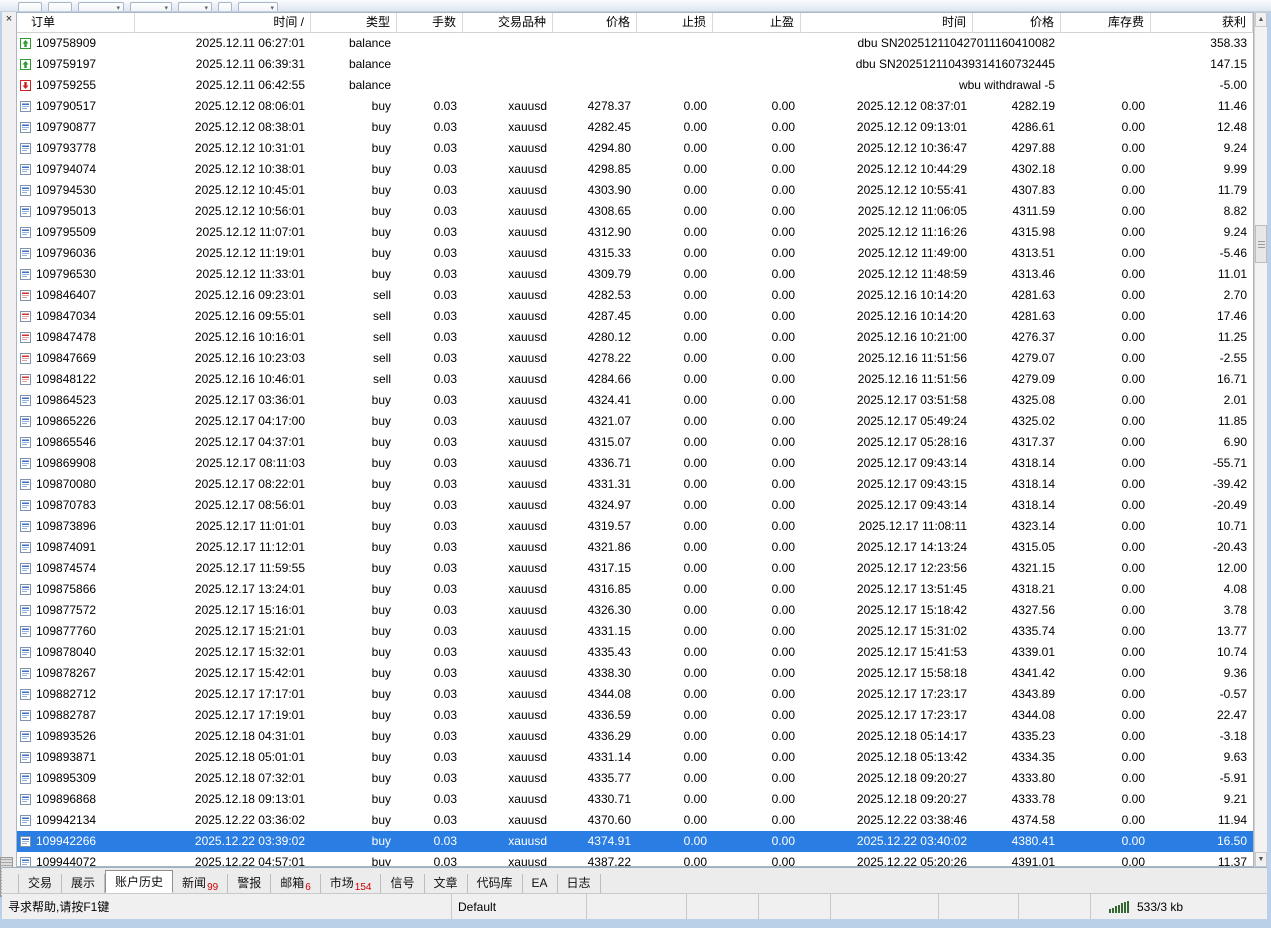  What do you see at coordinates (66, 547) in the screenshot?
I see `order-number: 109874091` at bounding box center [66, 547].